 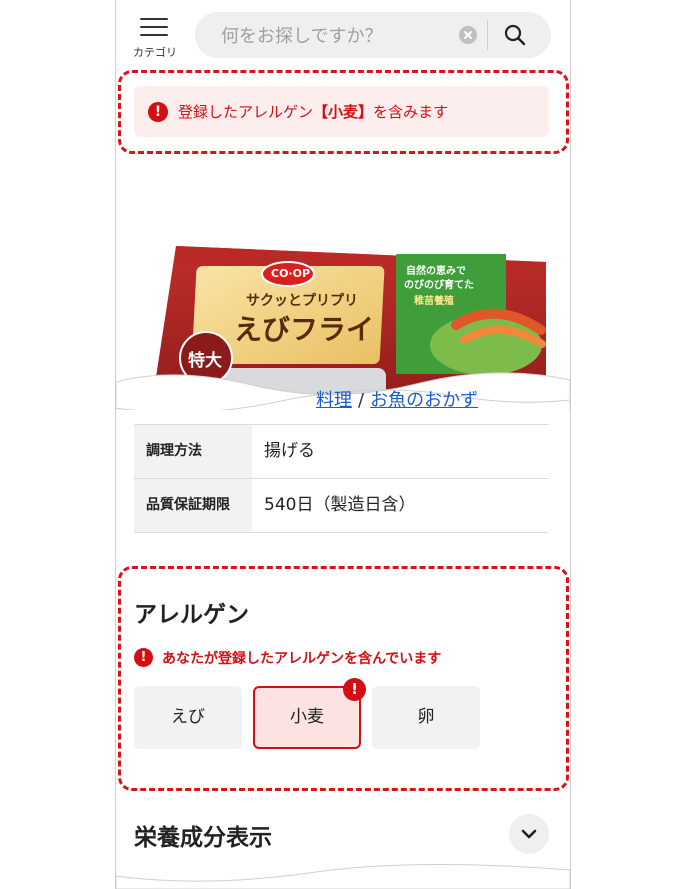 I want to click on row-key: 品質保証期限, so click(x=193, y=505).